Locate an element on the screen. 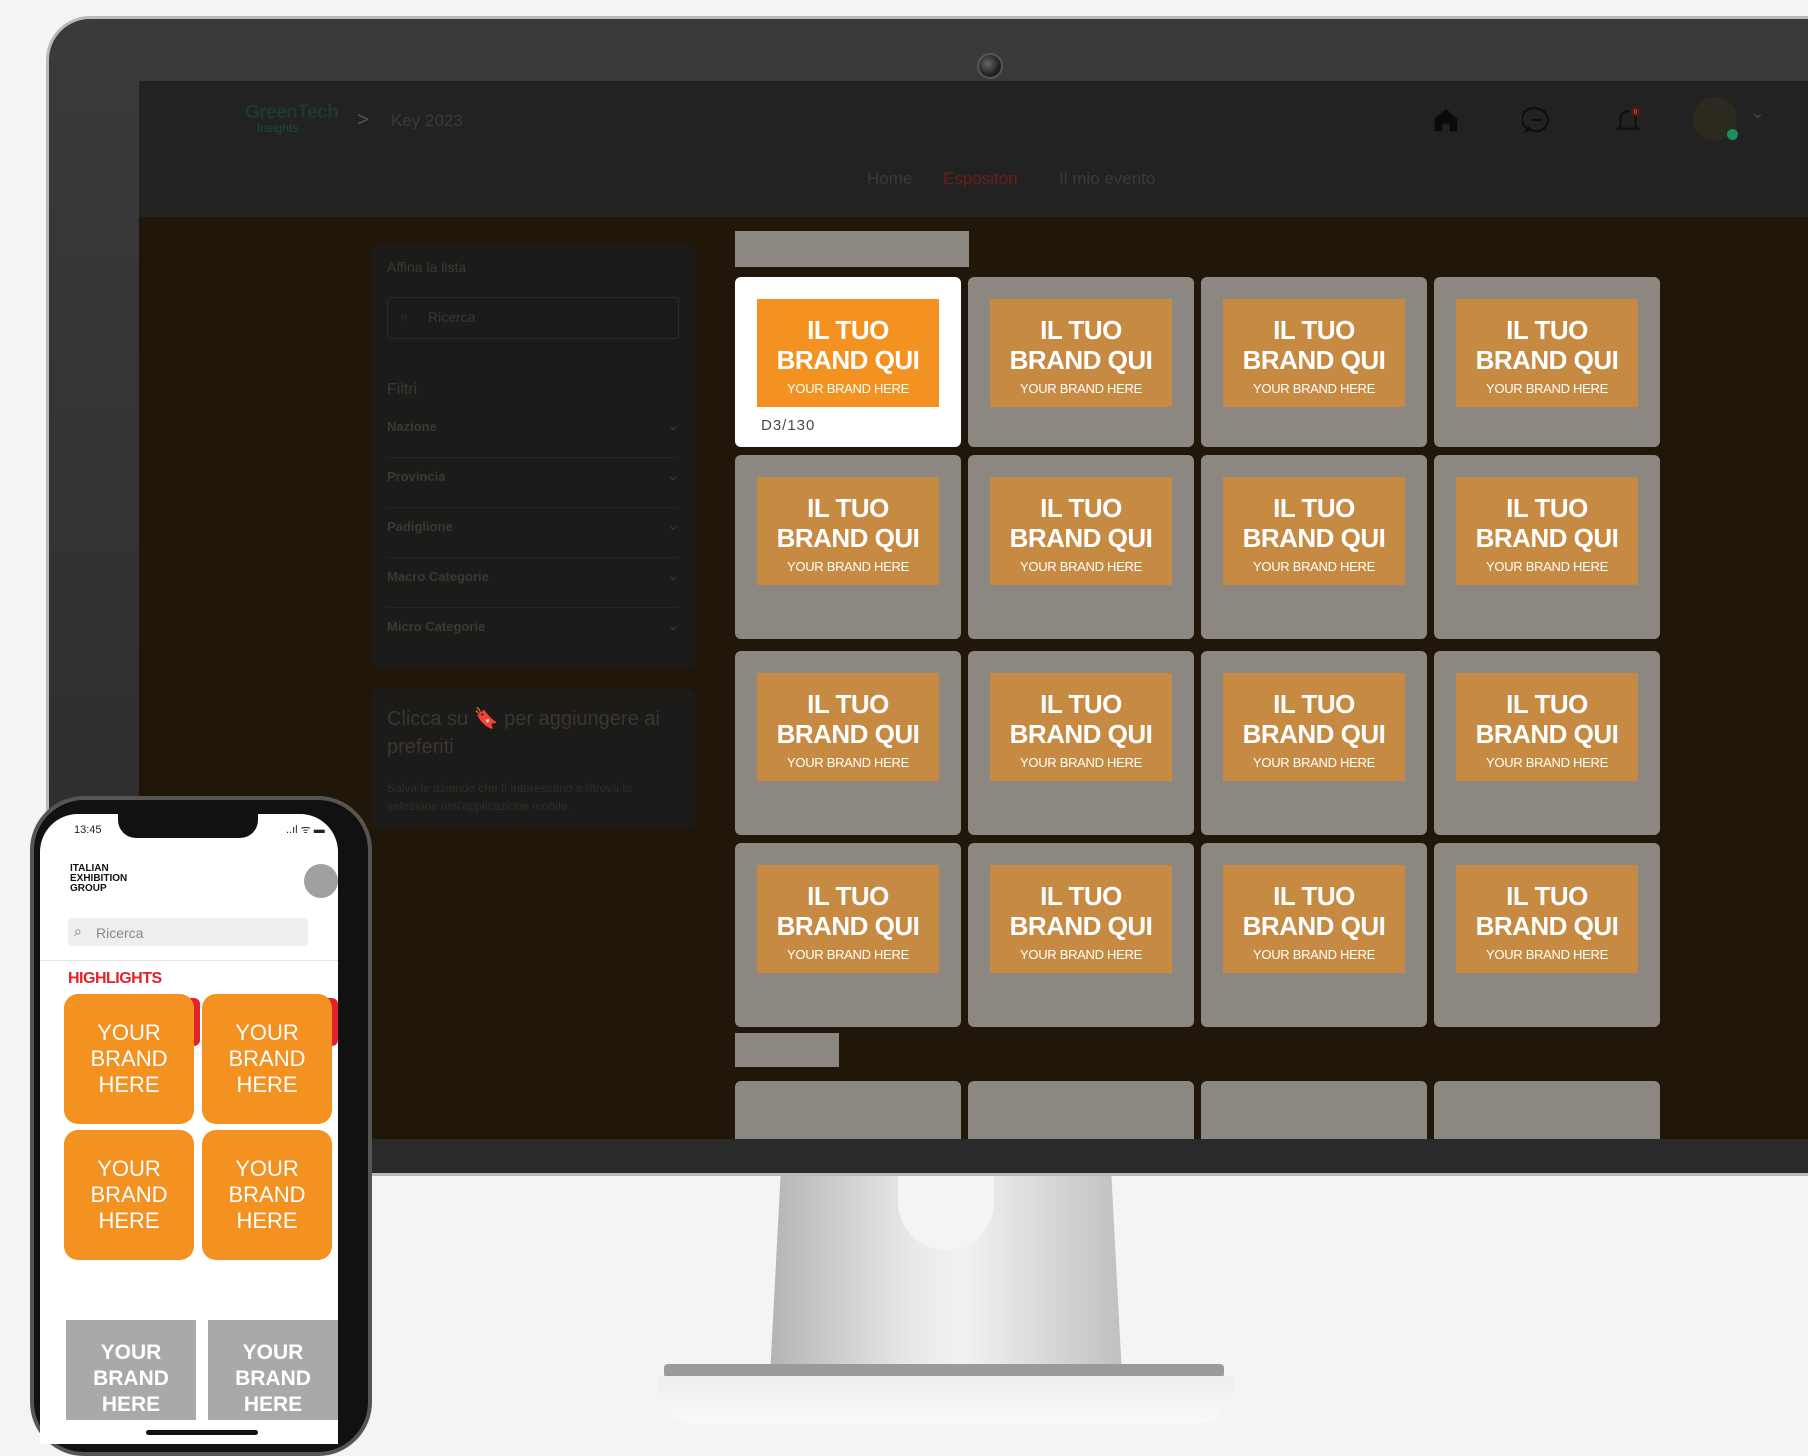 Image resolution: width=1808 pixels, height=1456 pixels. filter-macro-categories: Macro Categorie ⌄ is located at coordinates (533, 582).